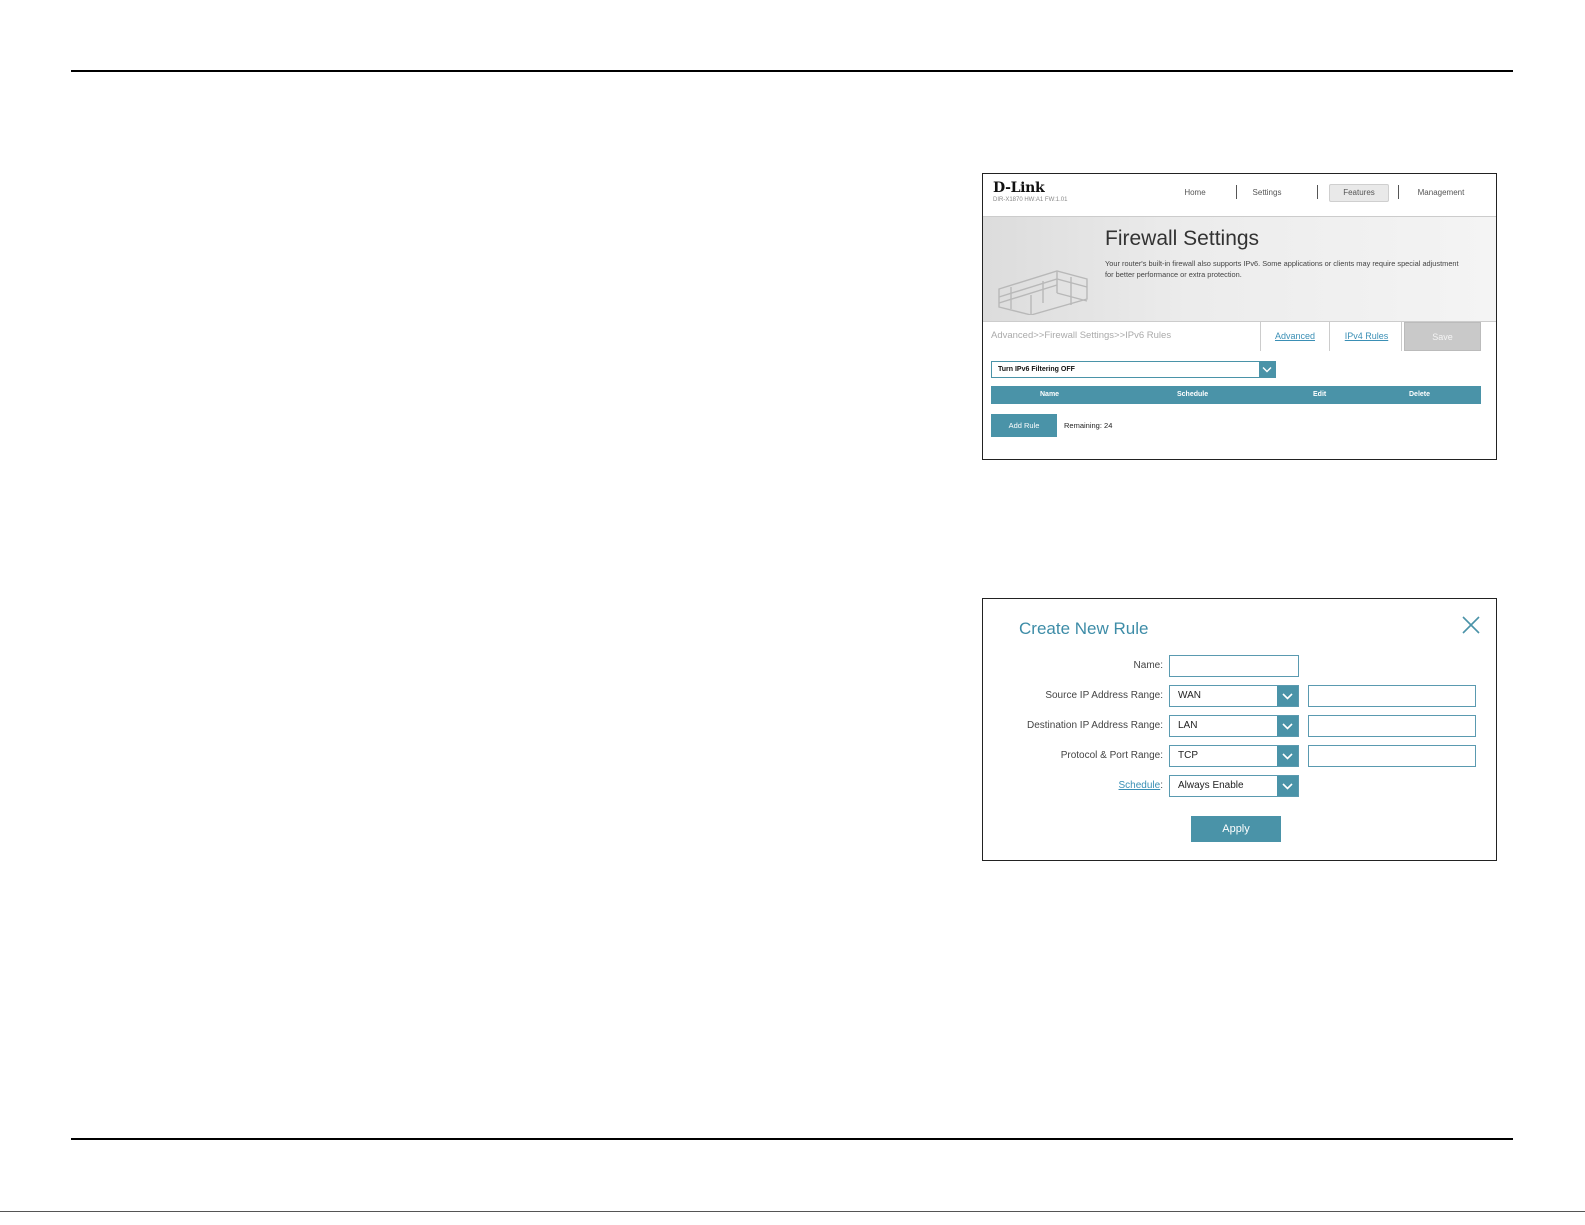  Describe the element at coordinates (1188, 725) in the screenshot. I see `destination-ip-value: LAN` at that location.